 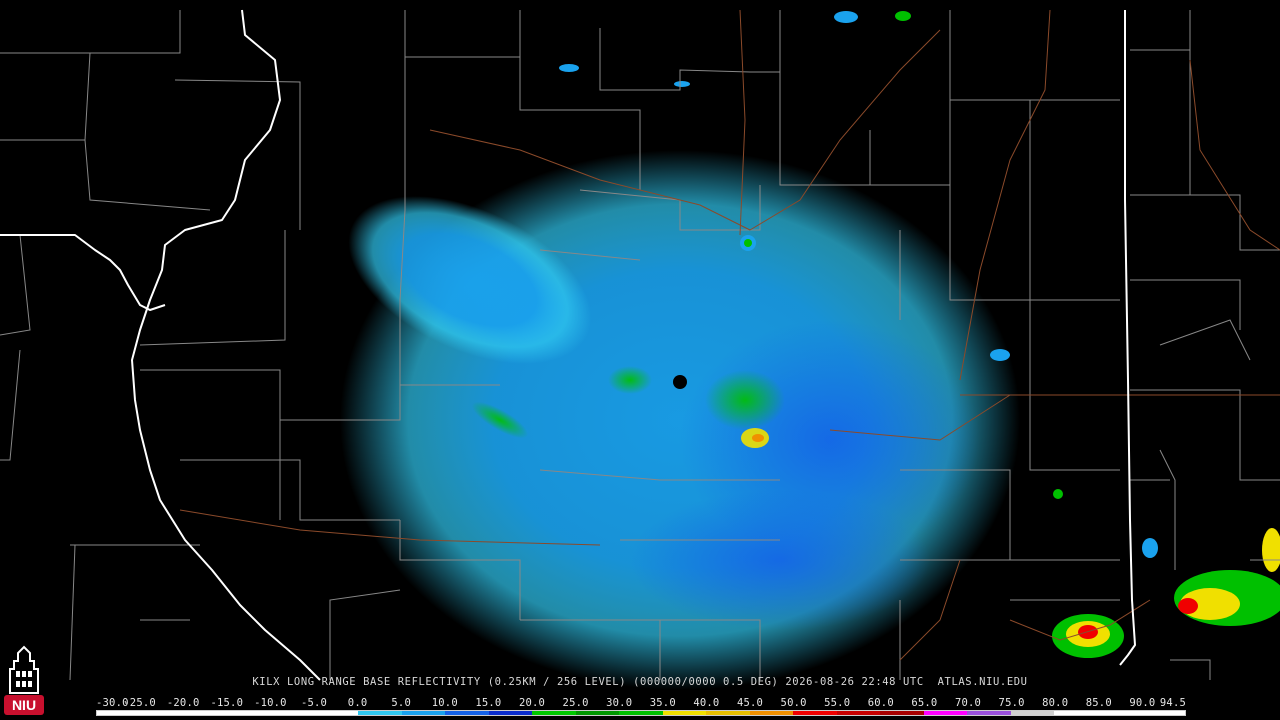 I want to click on colorbar-tick: 90.0, so click(x=1142, y=703).